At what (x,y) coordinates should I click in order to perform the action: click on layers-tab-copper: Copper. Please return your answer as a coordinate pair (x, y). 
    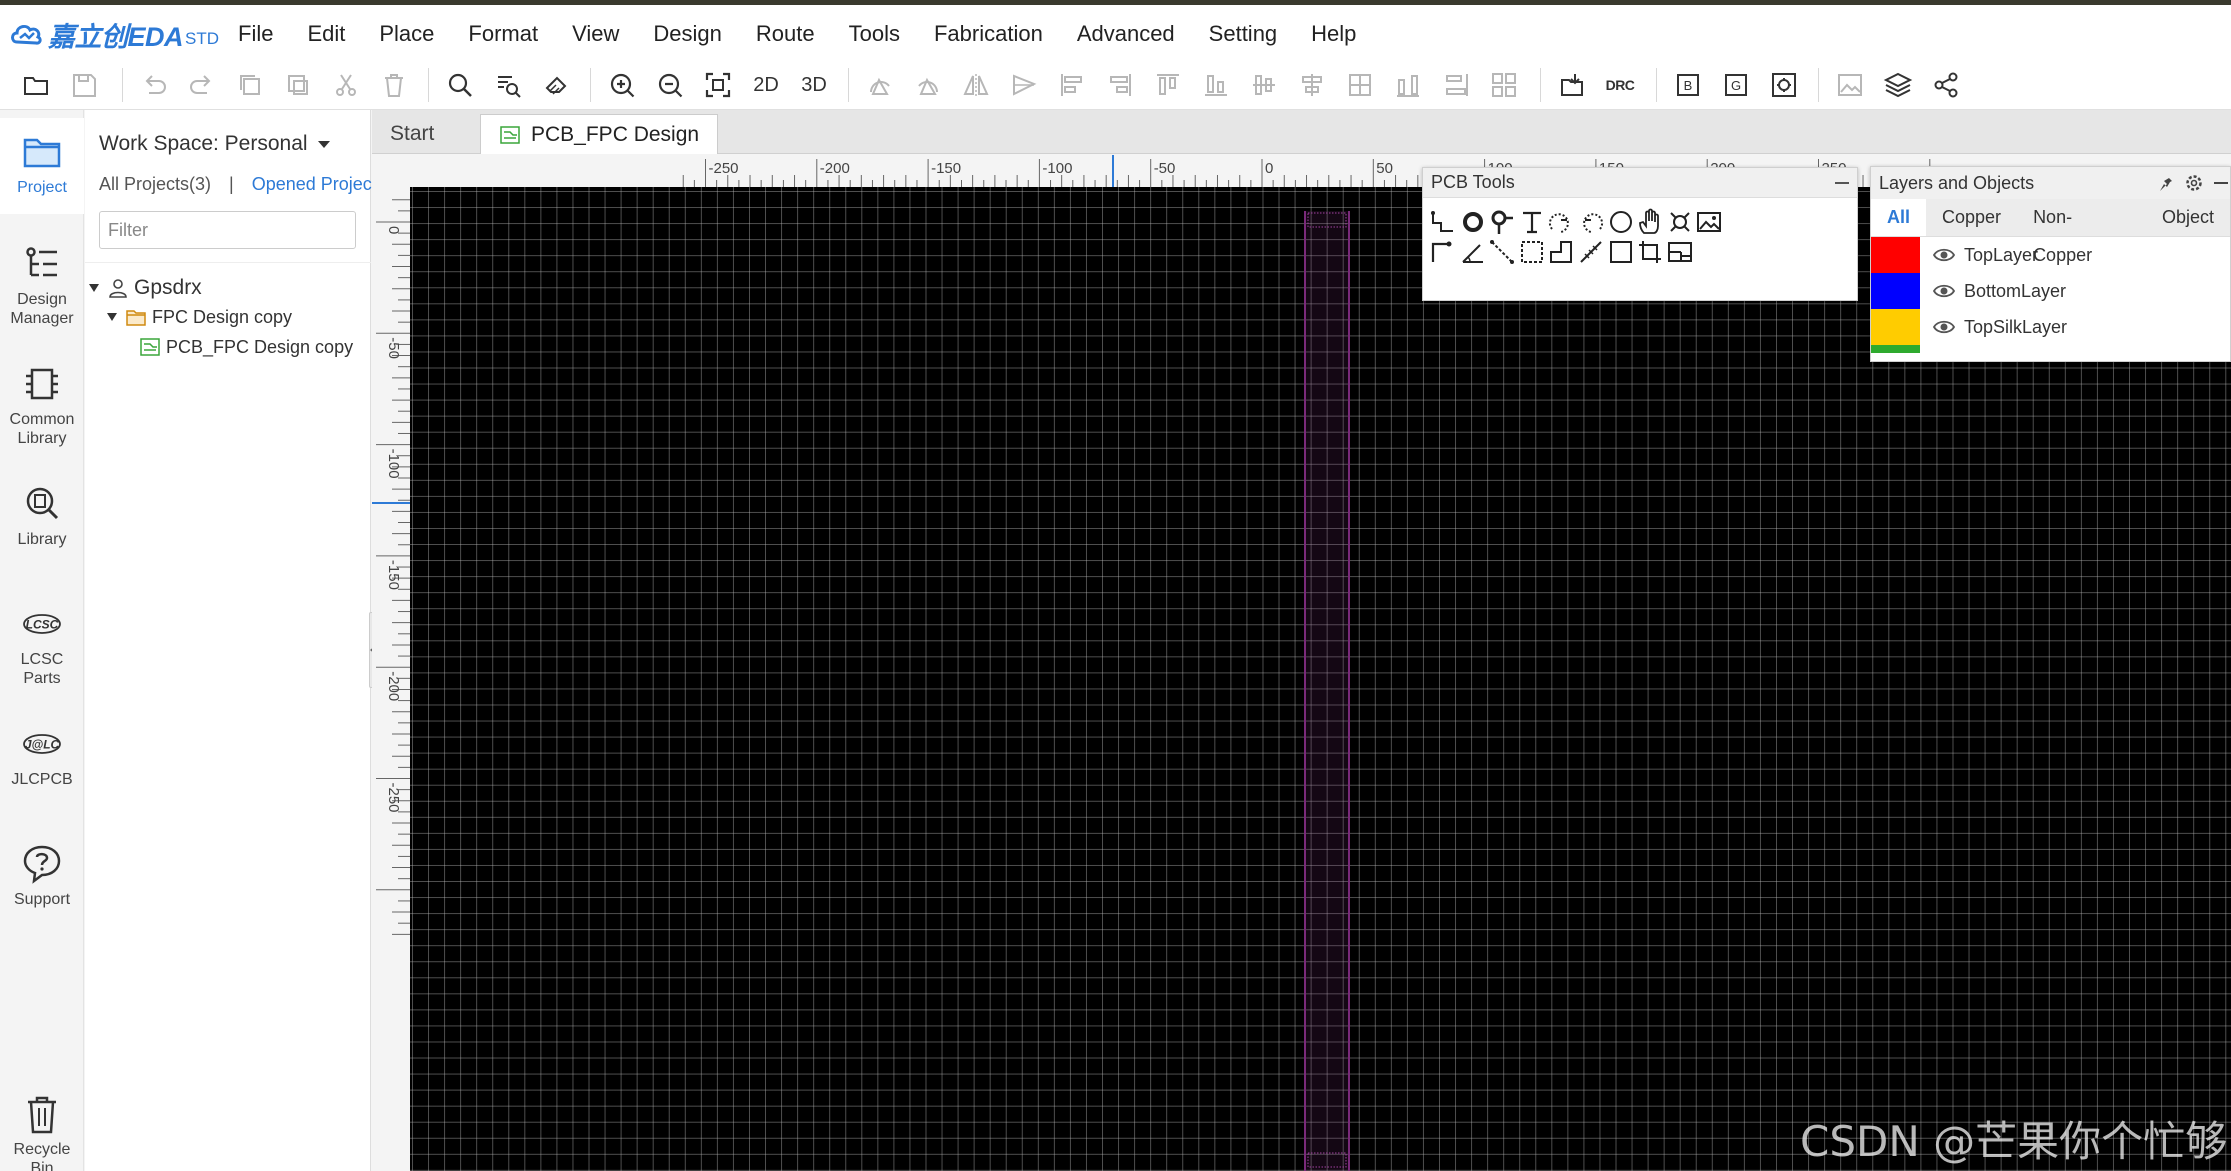
    Looking at the image, I should click on (1971, 217).